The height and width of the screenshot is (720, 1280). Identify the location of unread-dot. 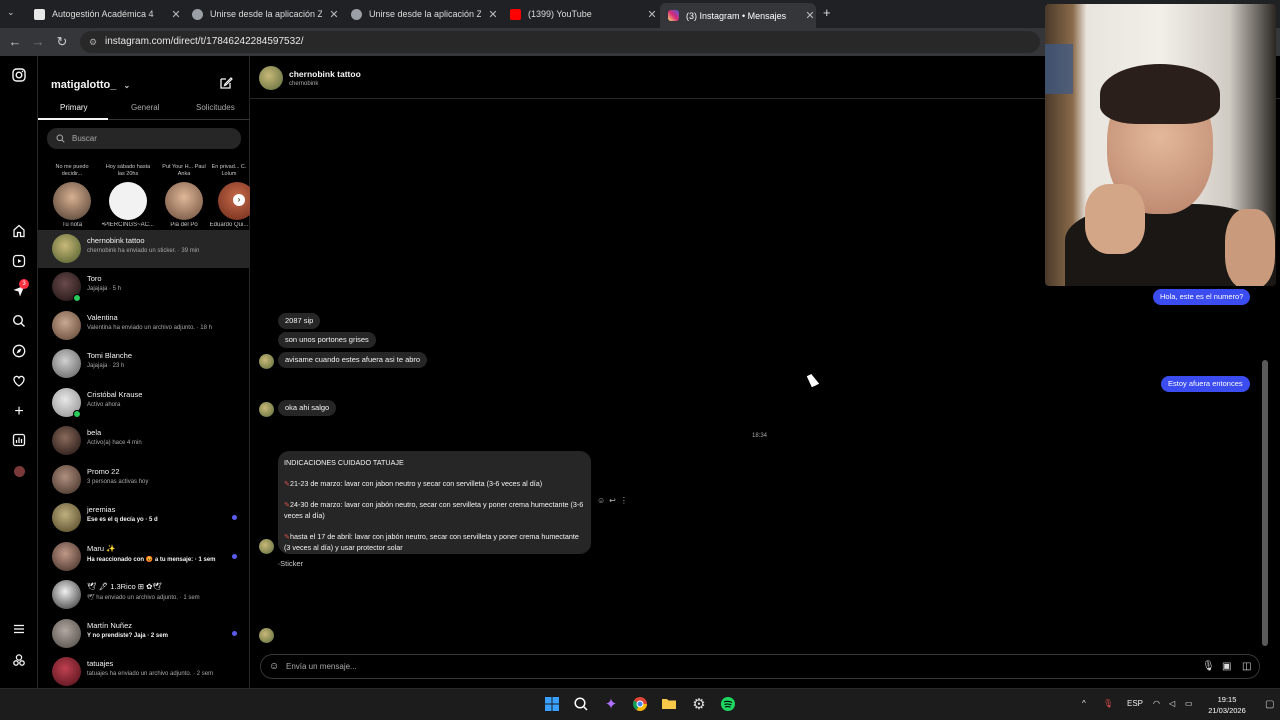
(234, 556).